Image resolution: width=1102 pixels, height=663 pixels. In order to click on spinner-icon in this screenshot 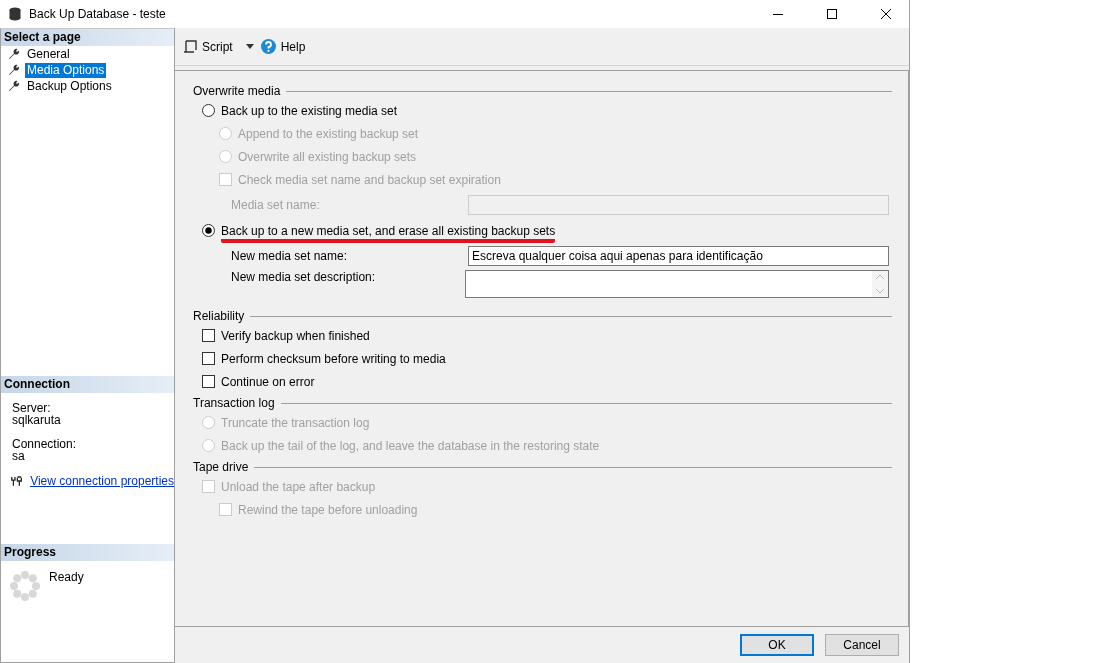, I will do `click(25, 586)`.